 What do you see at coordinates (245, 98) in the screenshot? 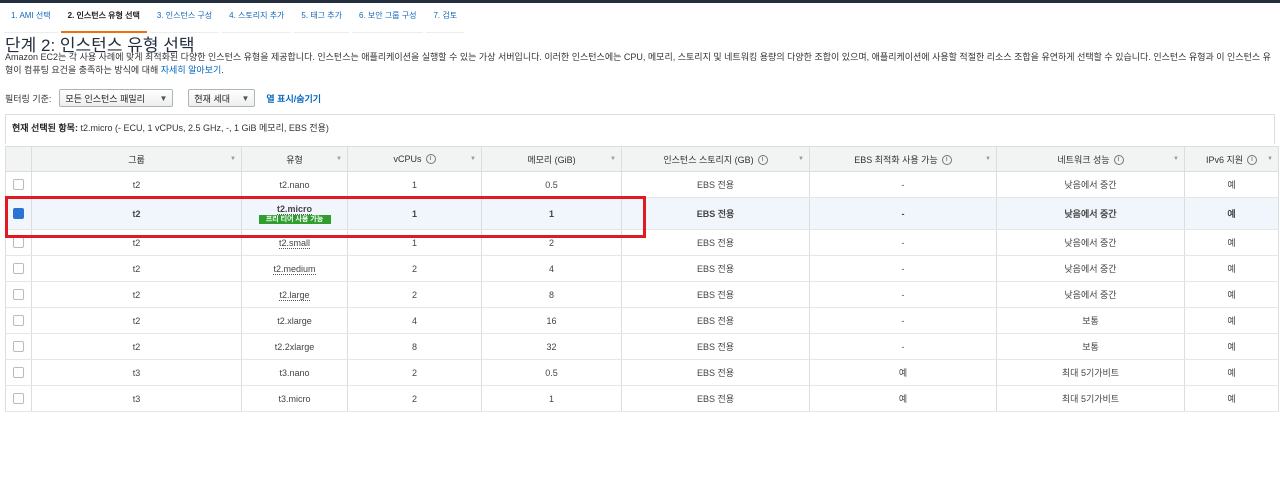
I see `chevron-down-icon: ▼` at bounding box center [245, 98].